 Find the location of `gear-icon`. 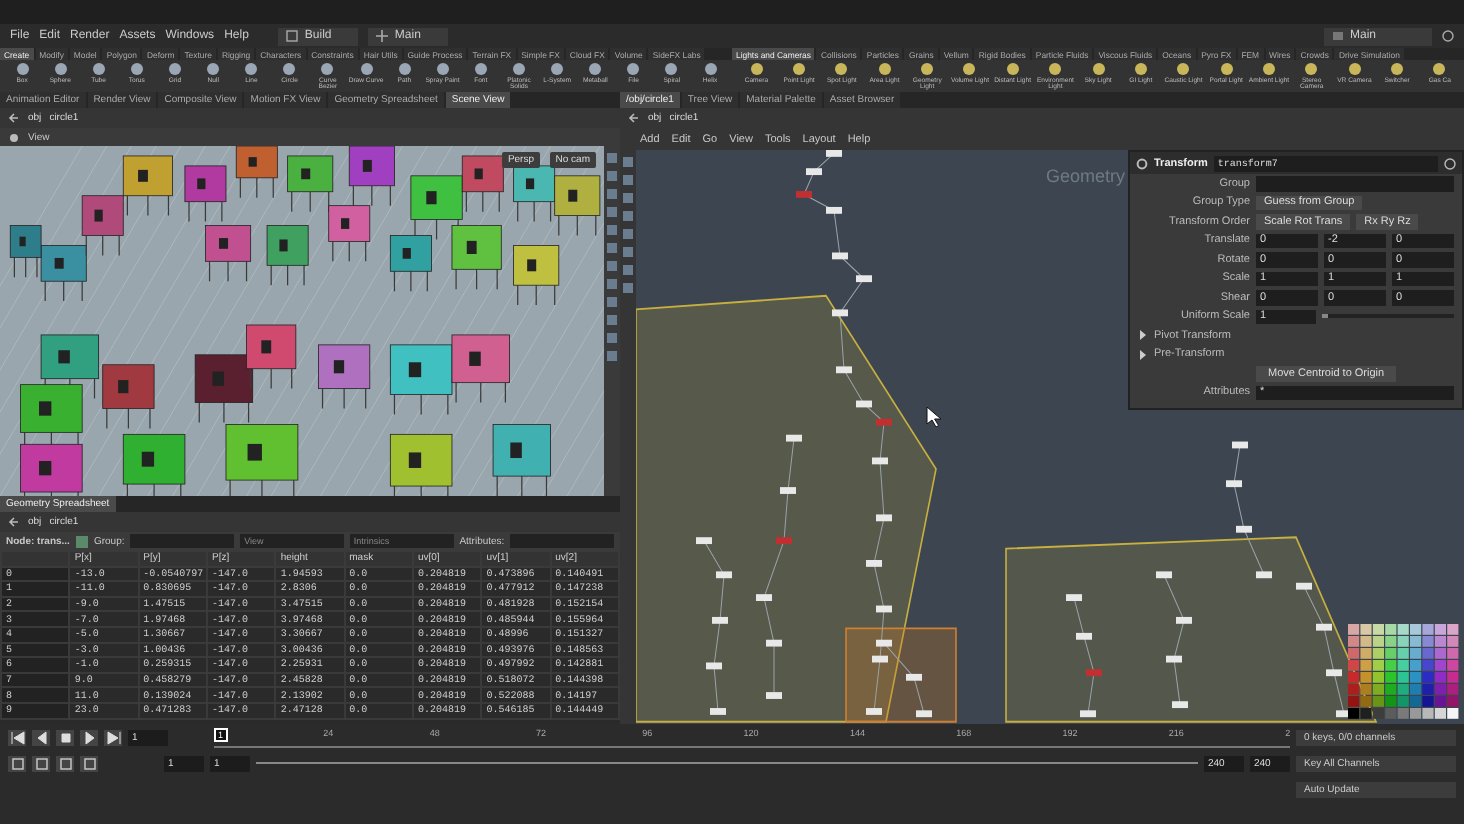

gear-icon is located at coordinates (1142, 163).